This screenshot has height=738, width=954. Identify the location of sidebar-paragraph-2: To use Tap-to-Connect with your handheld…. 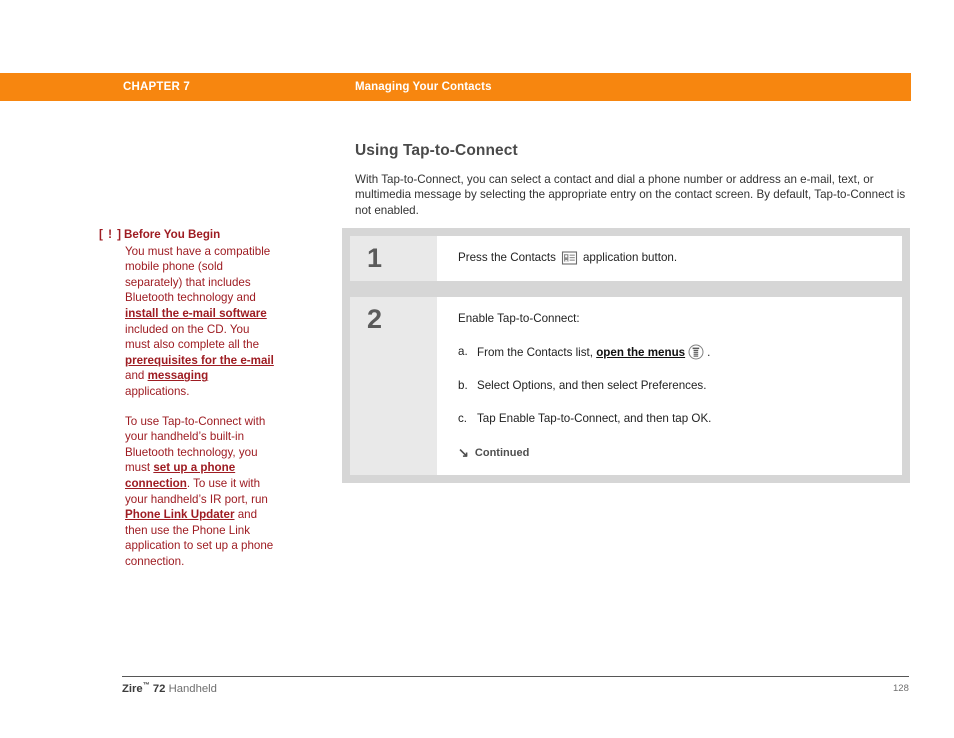
(200, 492).